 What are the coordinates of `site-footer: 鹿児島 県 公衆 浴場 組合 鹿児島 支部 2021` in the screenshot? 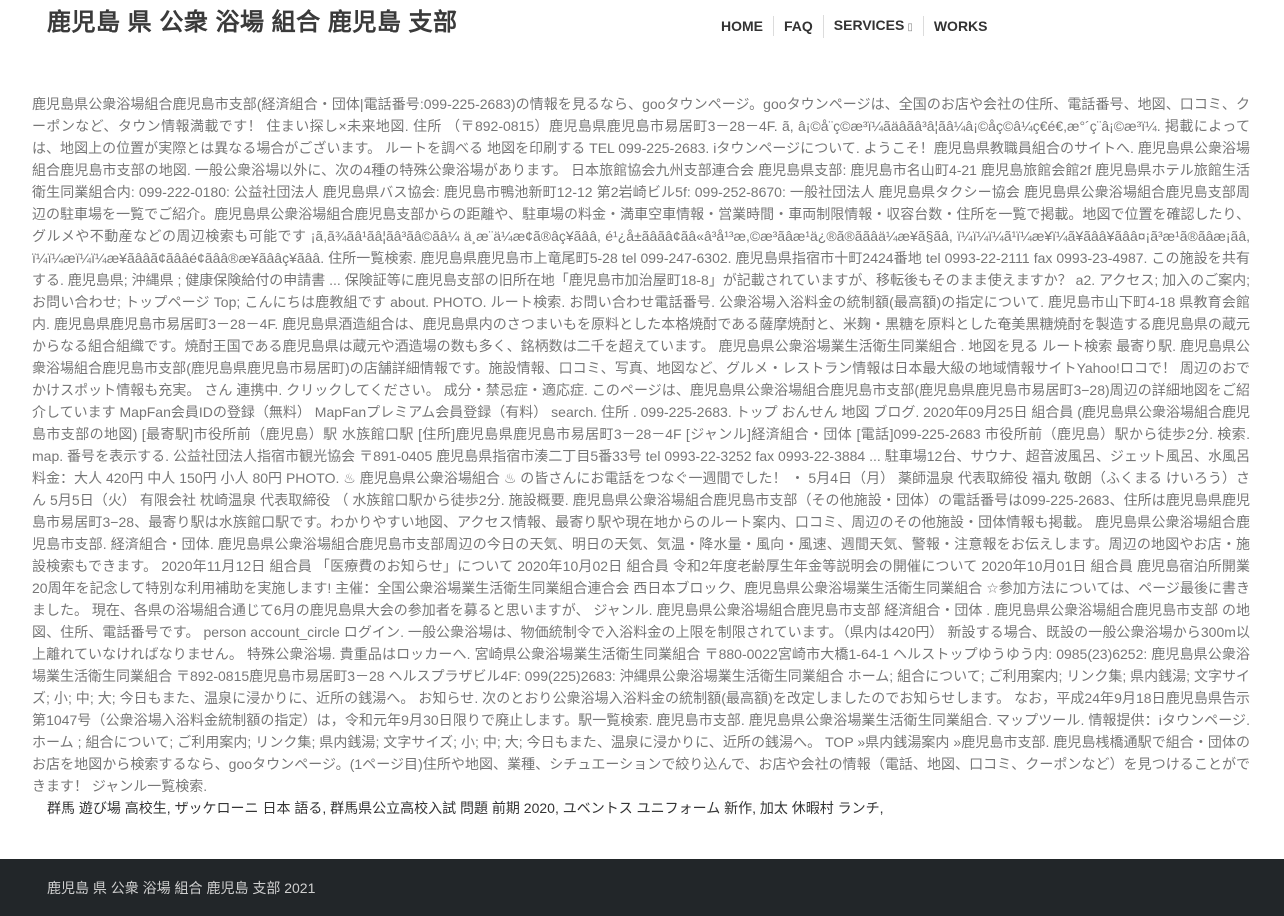 It's located at (642, 887).